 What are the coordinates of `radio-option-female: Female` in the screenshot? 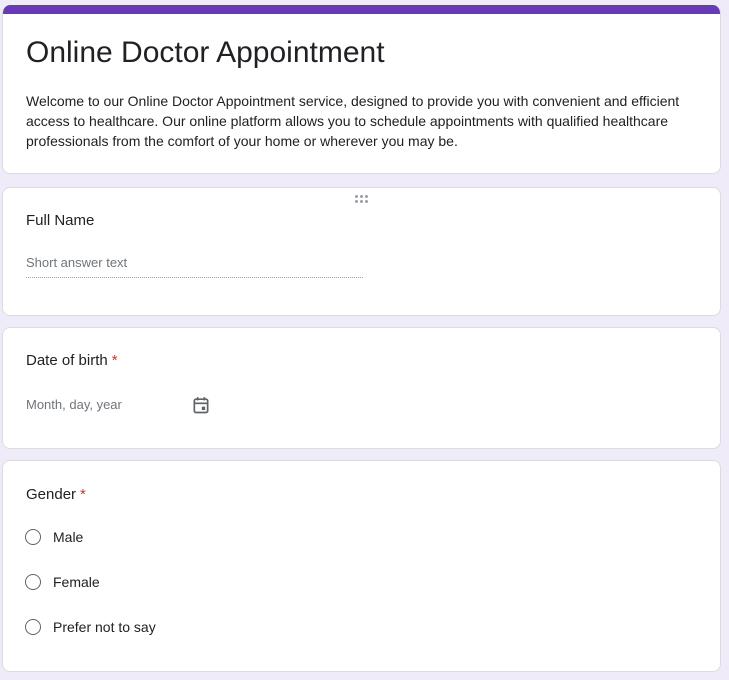 It's located at (62, 582).